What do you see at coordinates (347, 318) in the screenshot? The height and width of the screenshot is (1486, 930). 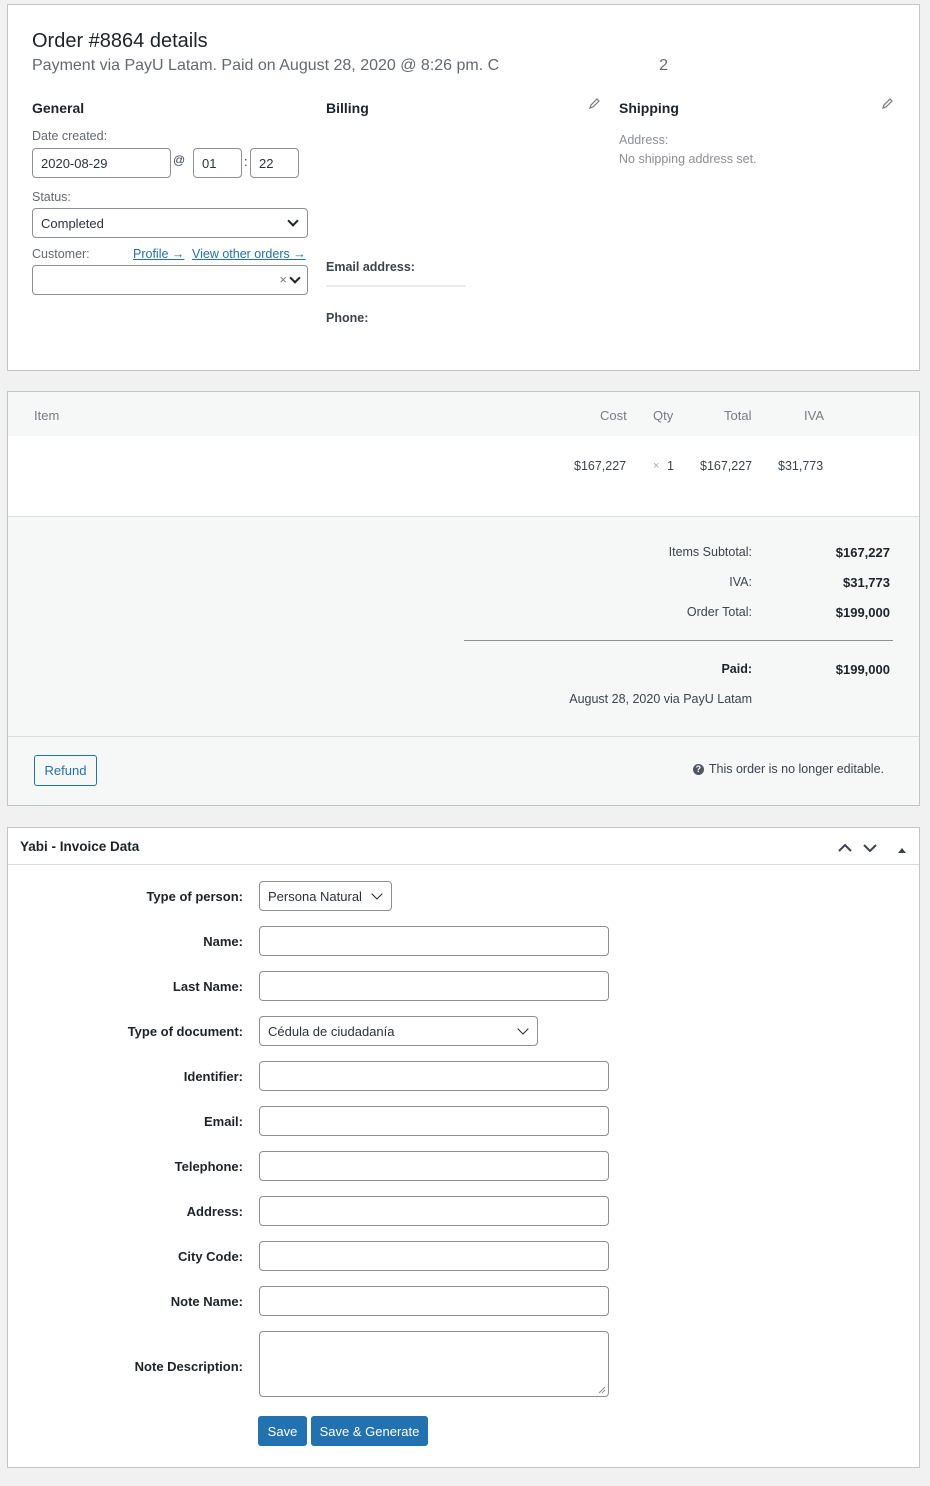 I see `billing-phone-label: Phone:` at bounding box center [347, 318].